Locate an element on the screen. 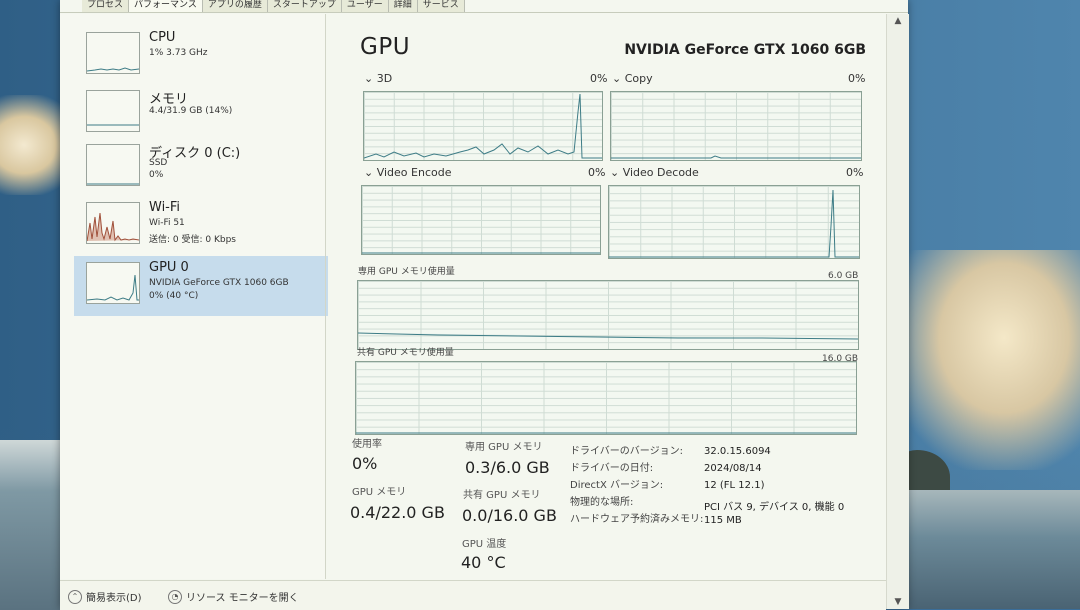 The height and width of the screenshot is (610, 1080). device-name: CPU is located at coordinates (162, 37).